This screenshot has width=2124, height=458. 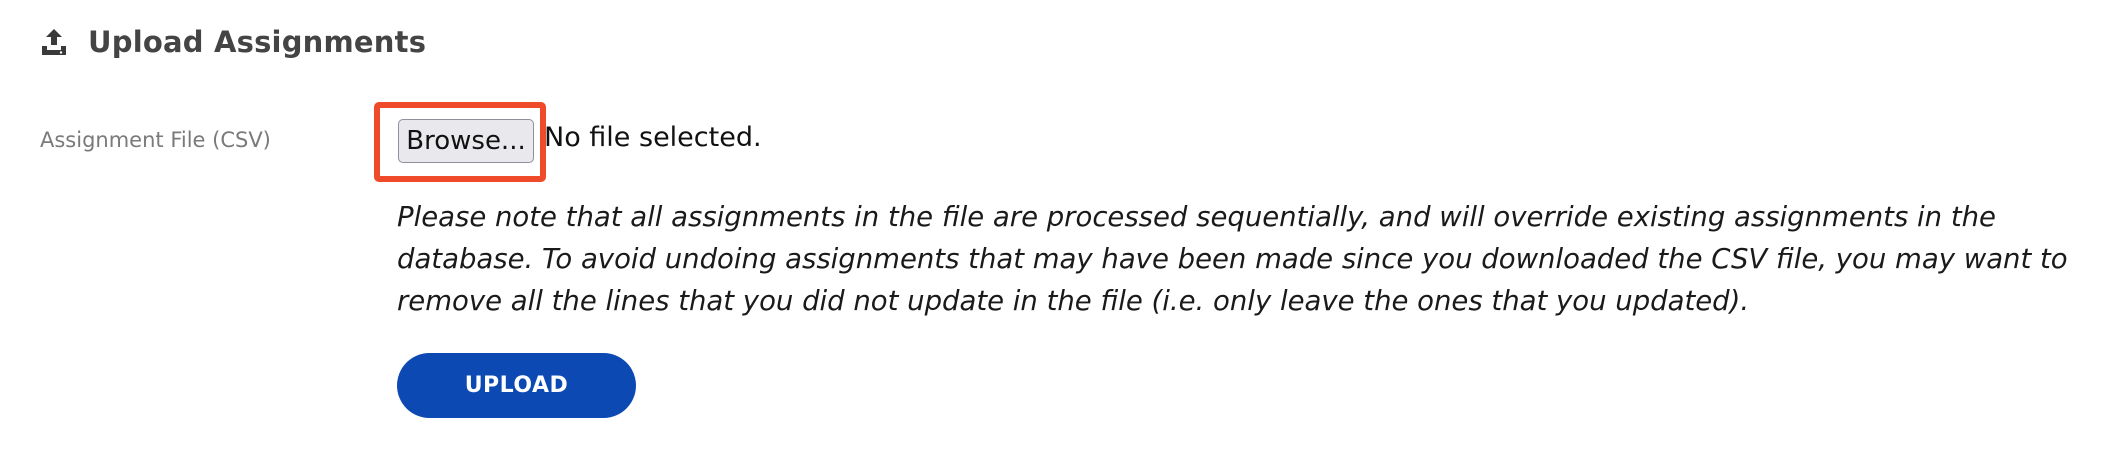 What do you see at coordinates (516, 385) in the screenshot?
I see `upload-button: UPLOAD` at bounding box center [516, 385].